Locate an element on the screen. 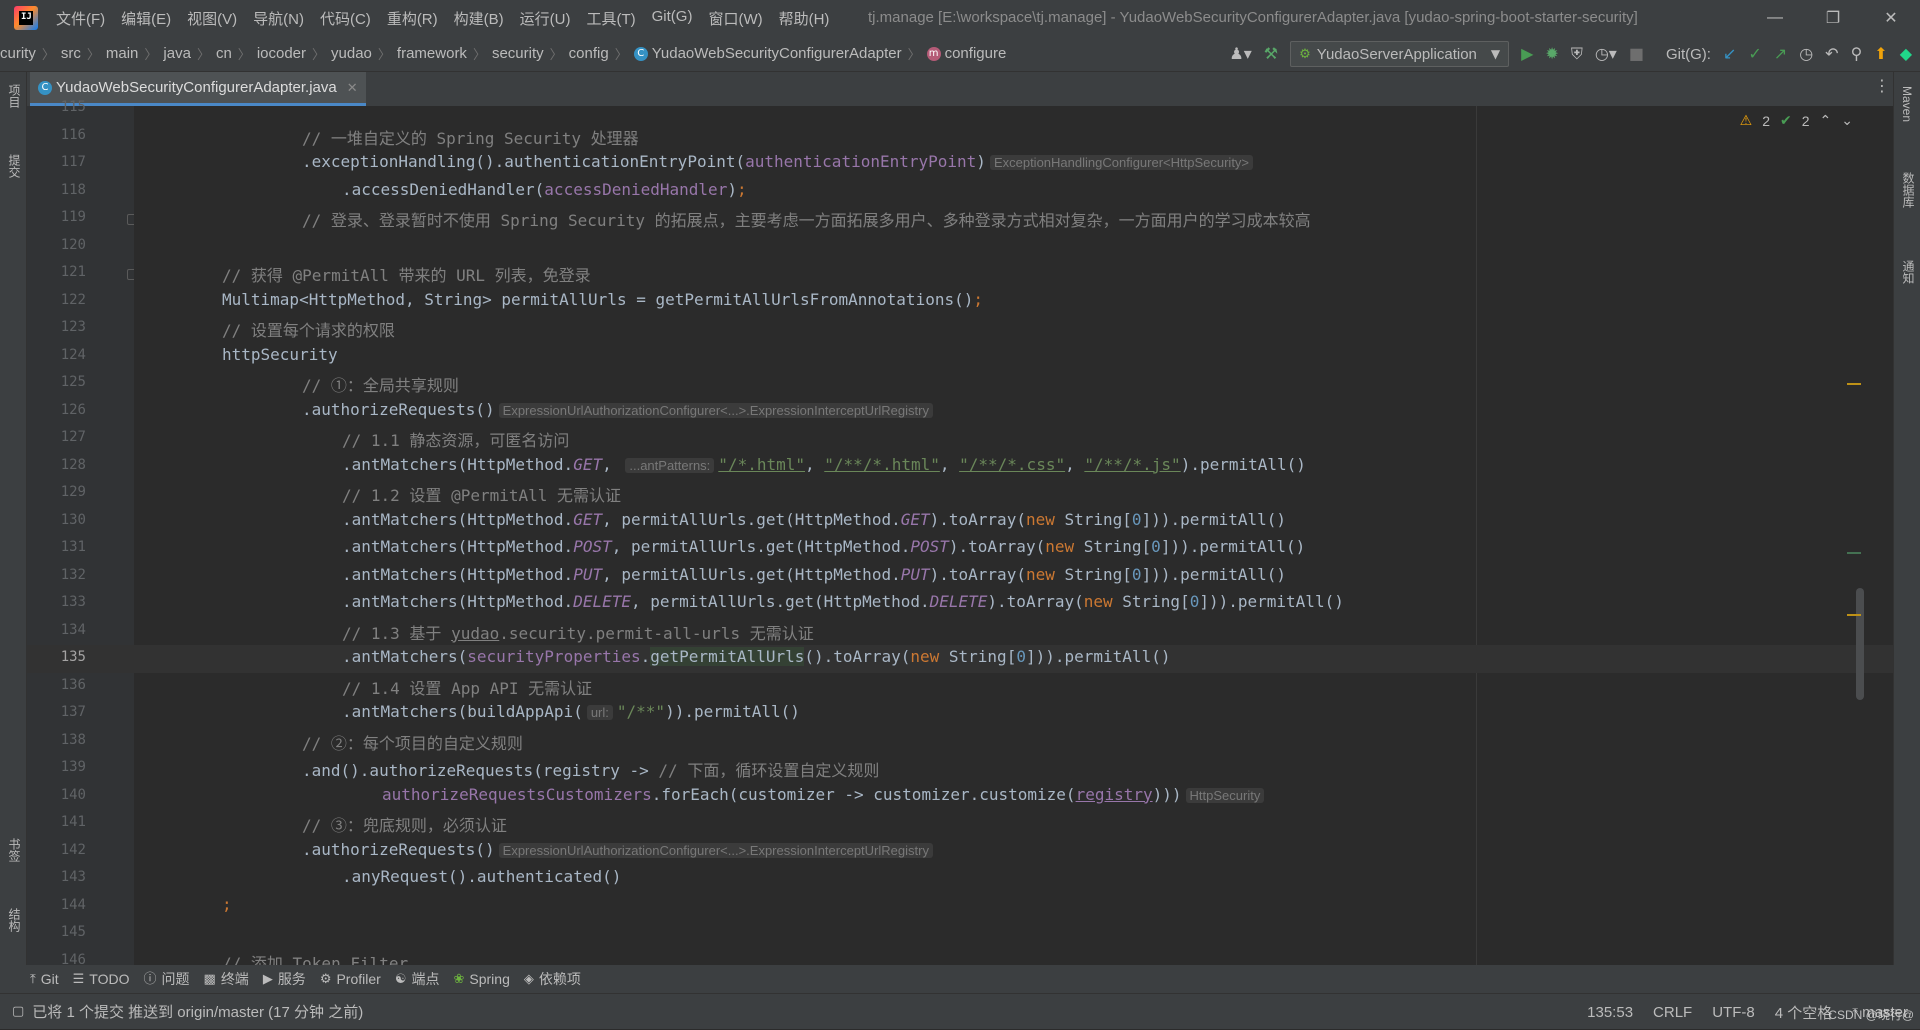  tool-window-endpoints: ☯ 端点 is located at coordinates (417, 979).